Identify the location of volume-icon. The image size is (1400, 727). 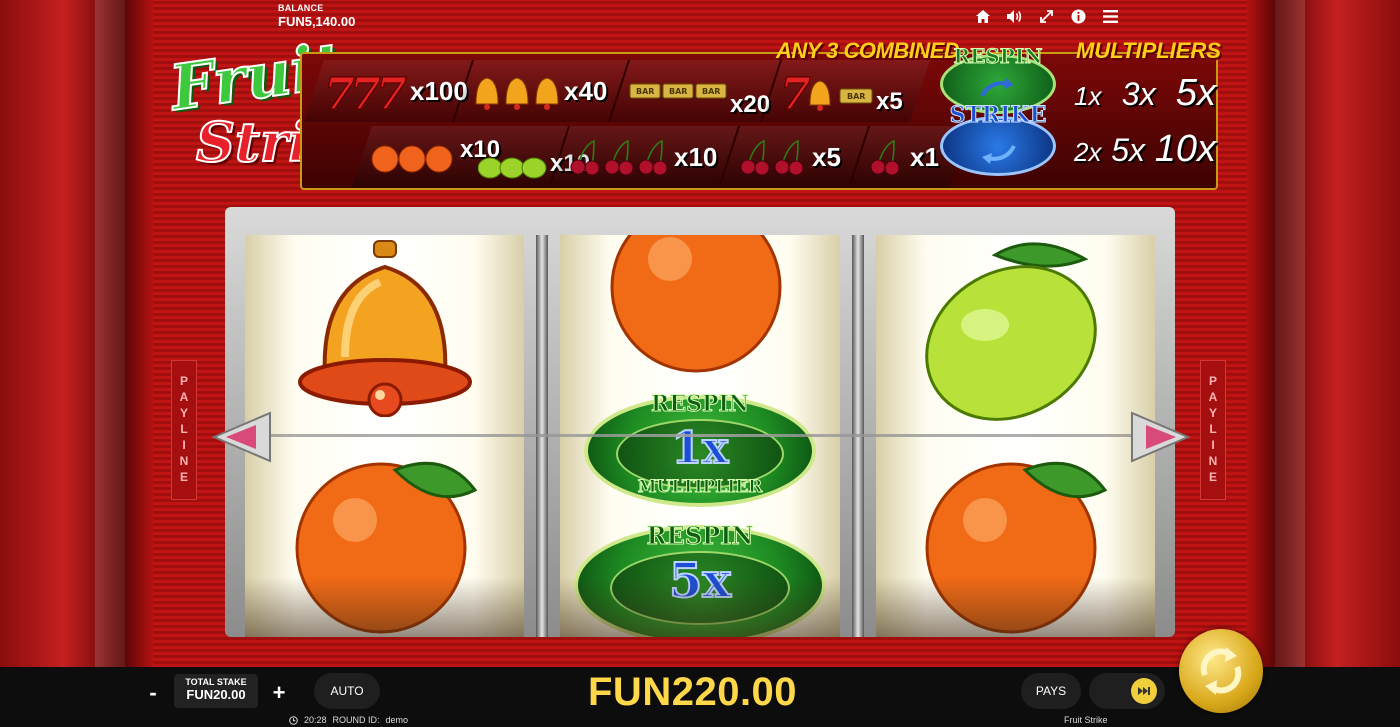
(1014, 16).